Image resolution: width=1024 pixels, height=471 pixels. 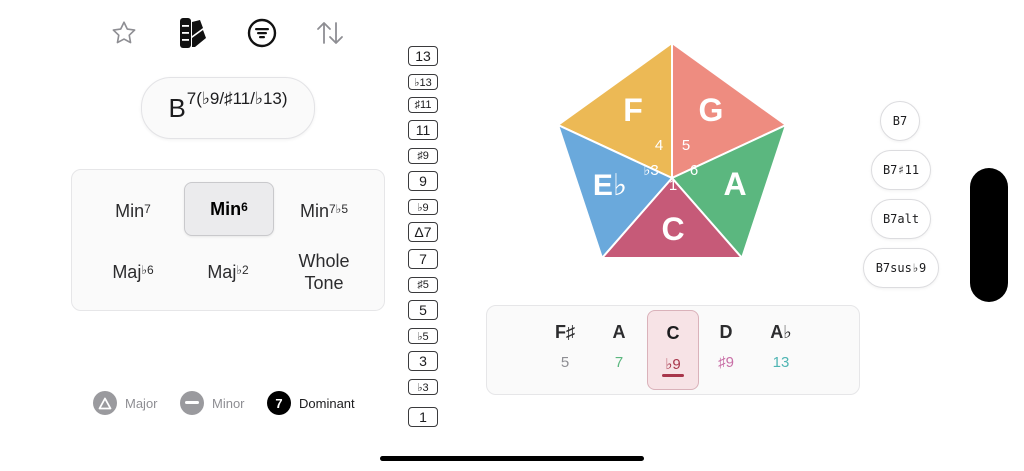 I want to click on scale-option-min6: Min 6, so click(x=229, y=209).